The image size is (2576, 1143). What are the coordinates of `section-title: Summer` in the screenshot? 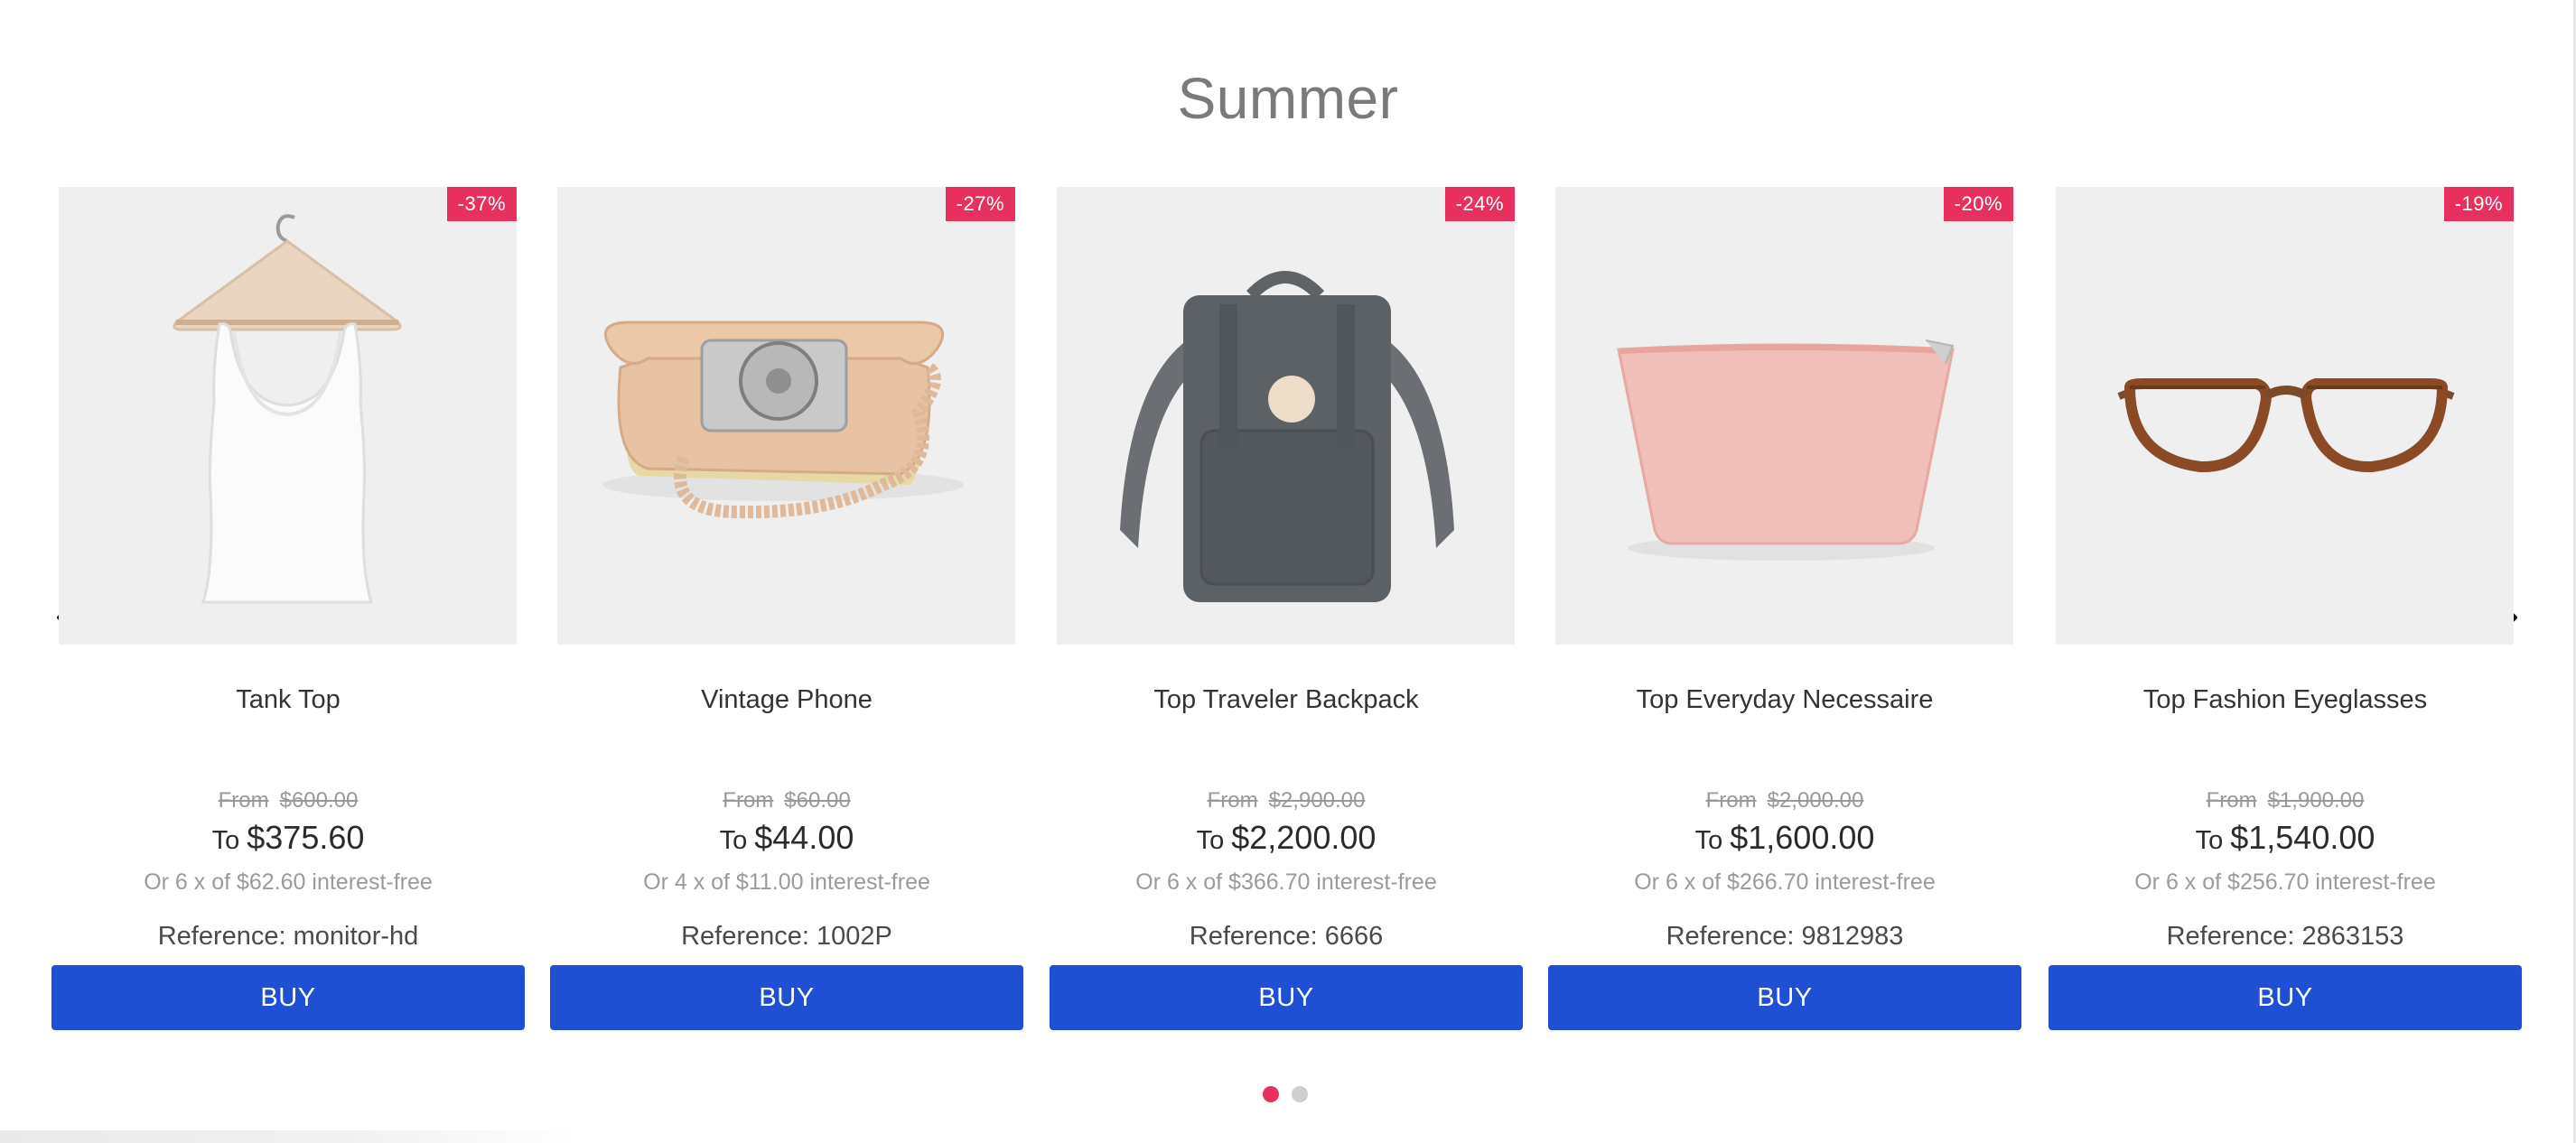 It's located at (1288, 98).